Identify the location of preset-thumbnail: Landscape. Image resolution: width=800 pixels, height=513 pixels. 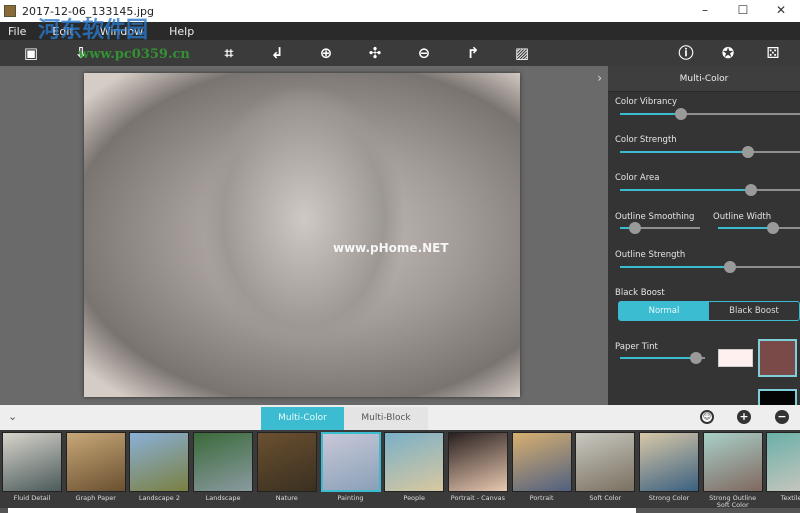
(223, 467).